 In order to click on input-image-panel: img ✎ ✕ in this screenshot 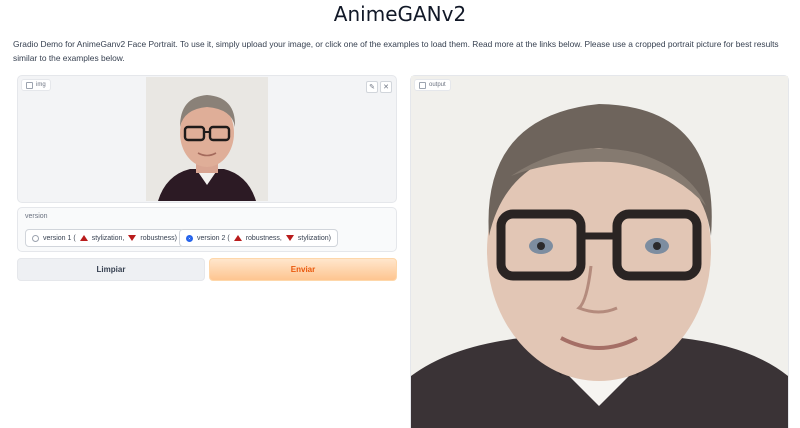, I will do `click(207, 139)`.